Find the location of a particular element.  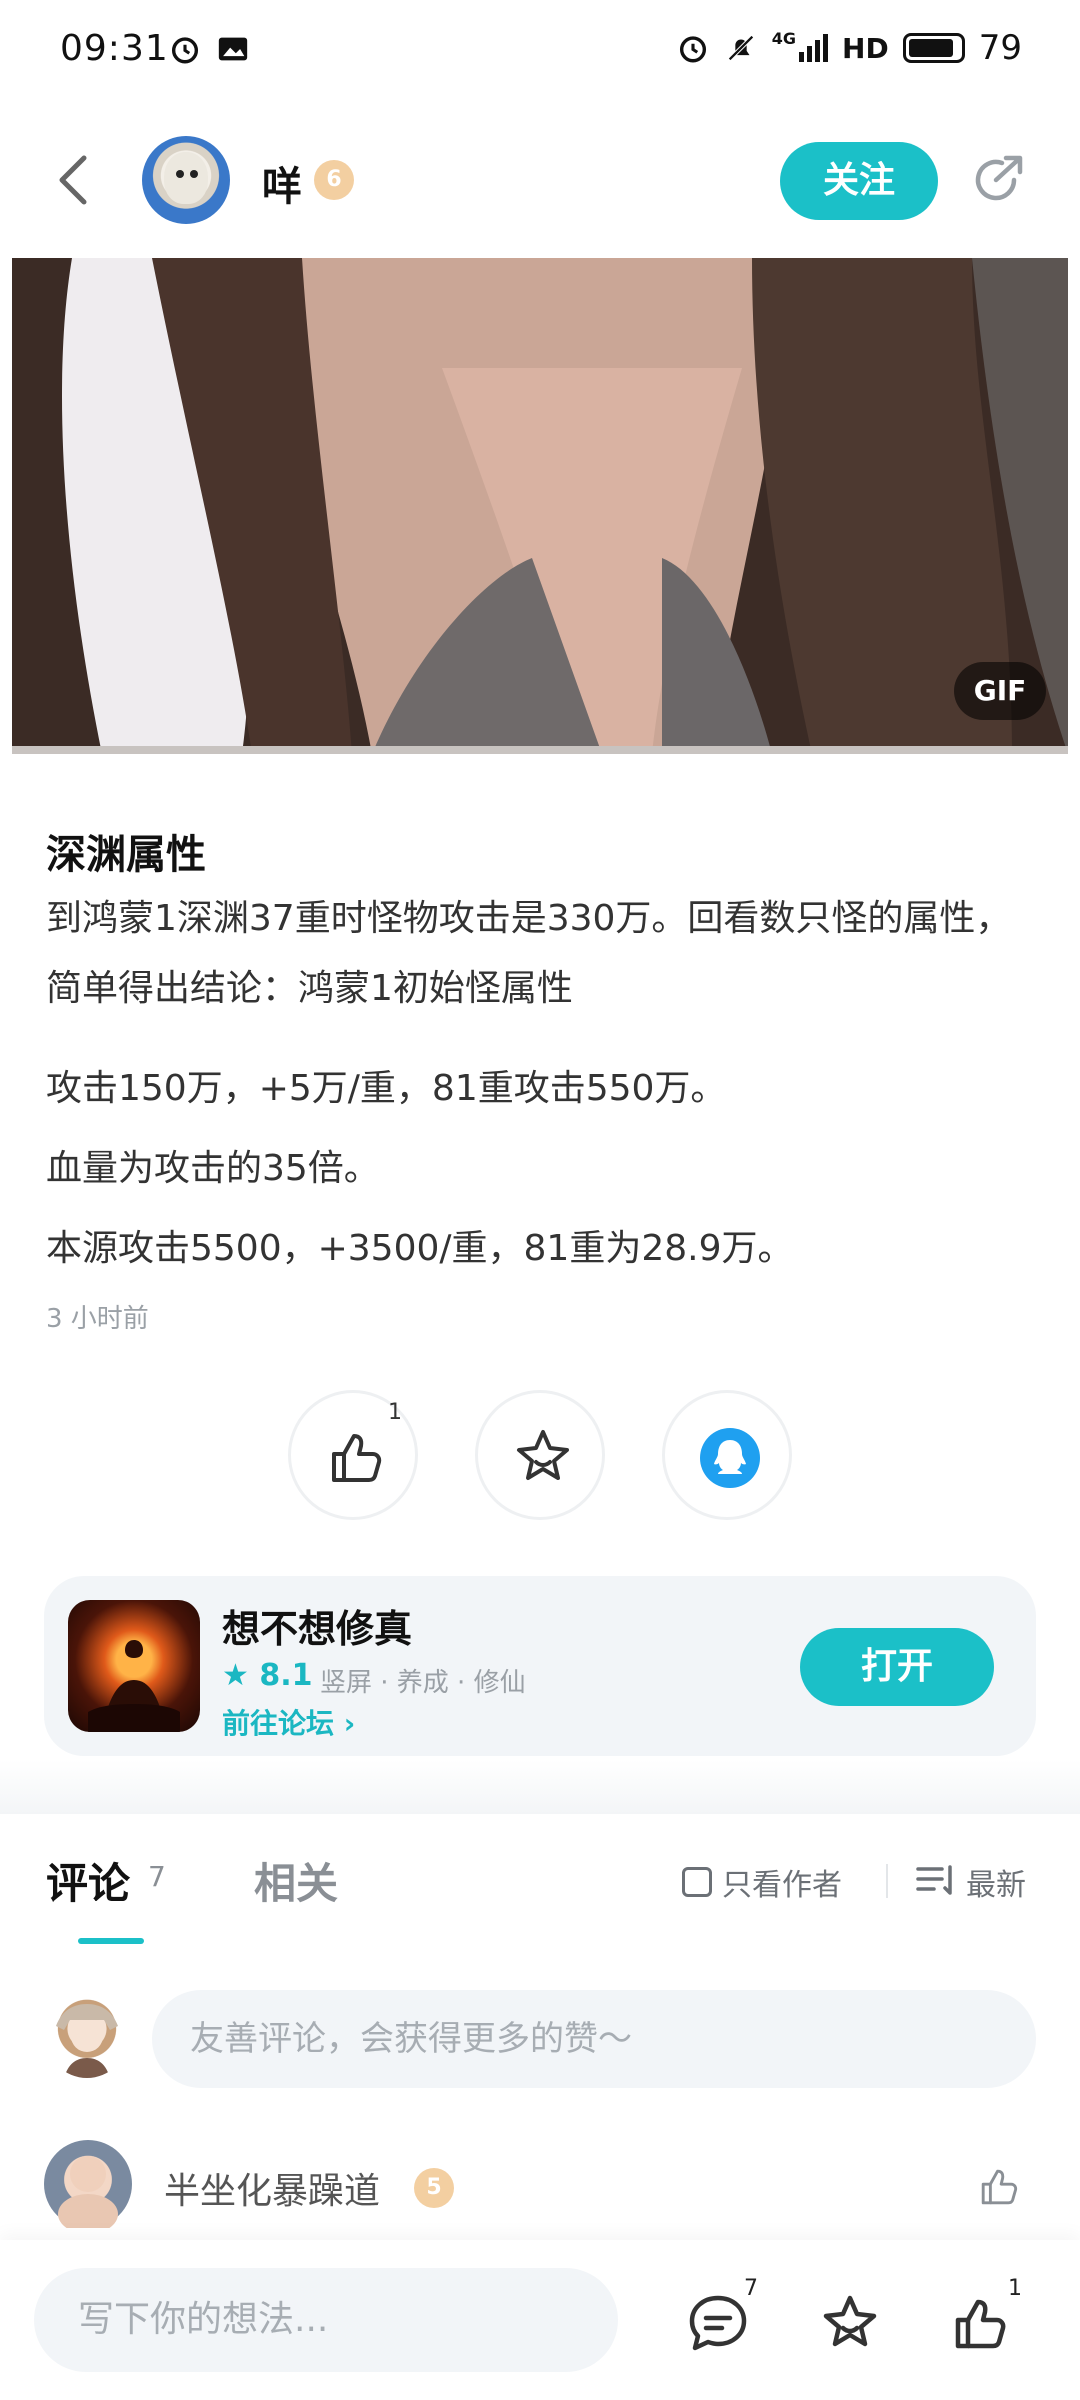

author-only-toggle: 只看作者 is located at coordinates (762, 1882).